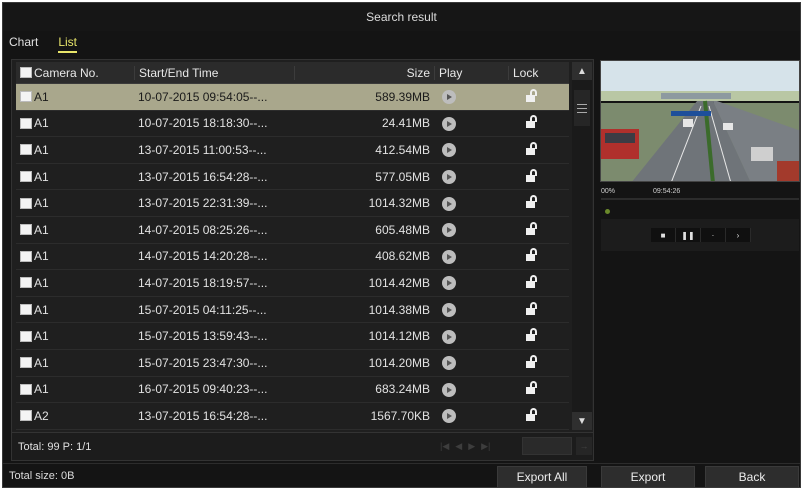  What do you see at coordinates (485, 446) in the screenshot?
I see `last-page-icon: ▶|` at bounding box center [485, 446].